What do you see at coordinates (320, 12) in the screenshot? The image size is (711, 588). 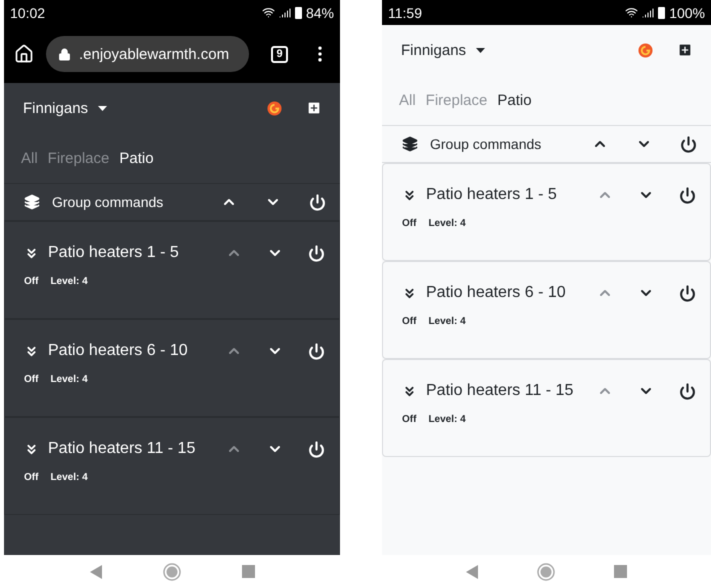 I see `battery-percent: 84%` at bounding box center [320, 12].